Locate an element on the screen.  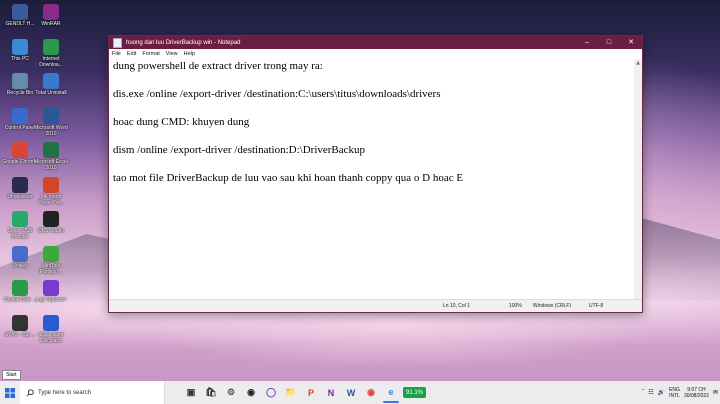
desktop-icon-label: OBS Studio is located at coordinates (51, 231).